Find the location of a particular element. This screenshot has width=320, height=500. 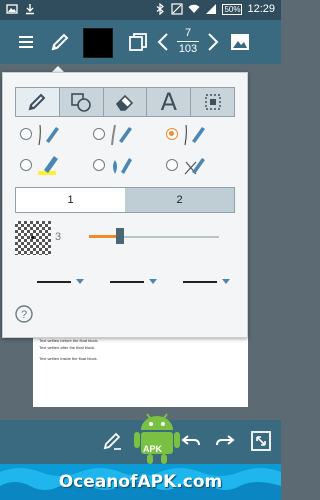

ink-drop-pen-icon is located at coordinates (122, 166).